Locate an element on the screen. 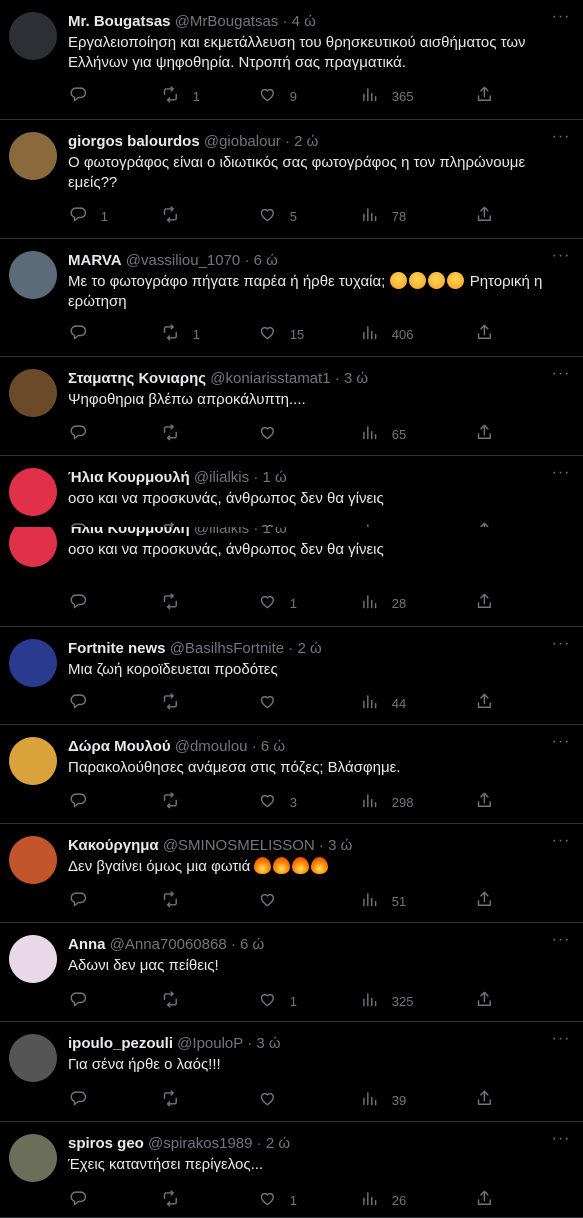 The width and height of the screenshot is (583, 1218). like-button: 9 is located at coordinates (277, 96).